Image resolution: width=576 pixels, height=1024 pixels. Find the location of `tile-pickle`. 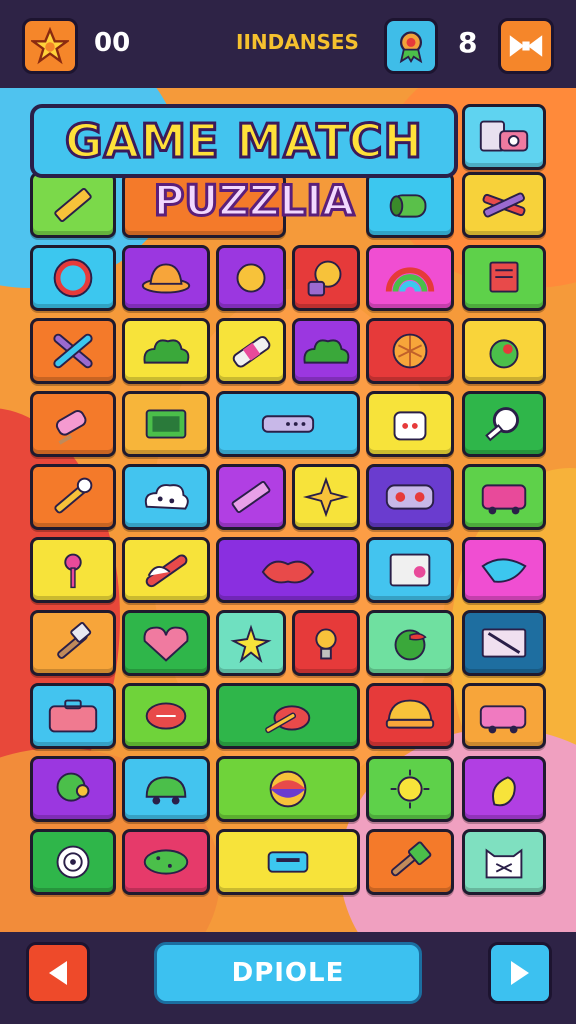

tile-pickle is located at coordinates (166, 862).